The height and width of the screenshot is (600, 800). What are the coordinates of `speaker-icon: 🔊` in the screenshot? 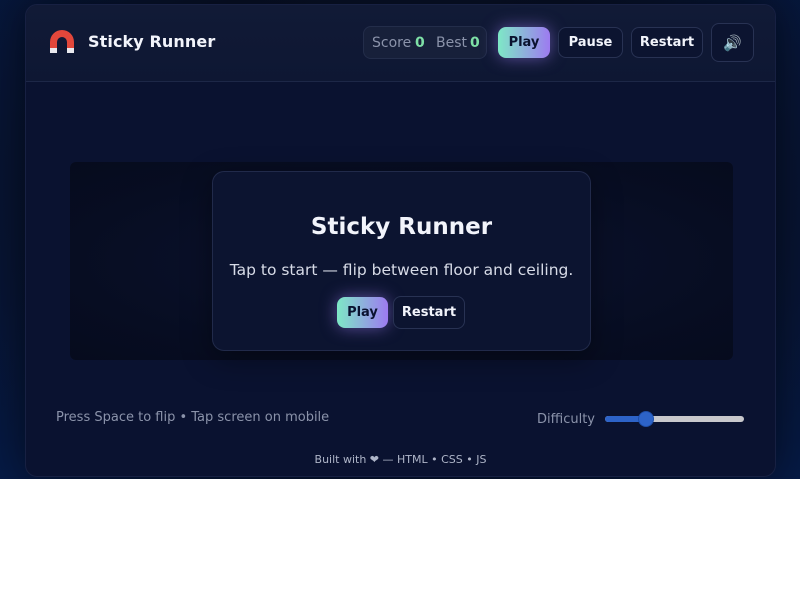 It's located at (732, 42).